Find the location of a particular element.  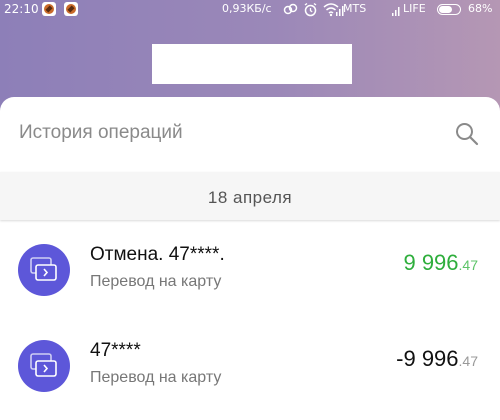

amount-main: -9 996 is located at coordinates (427, 358).